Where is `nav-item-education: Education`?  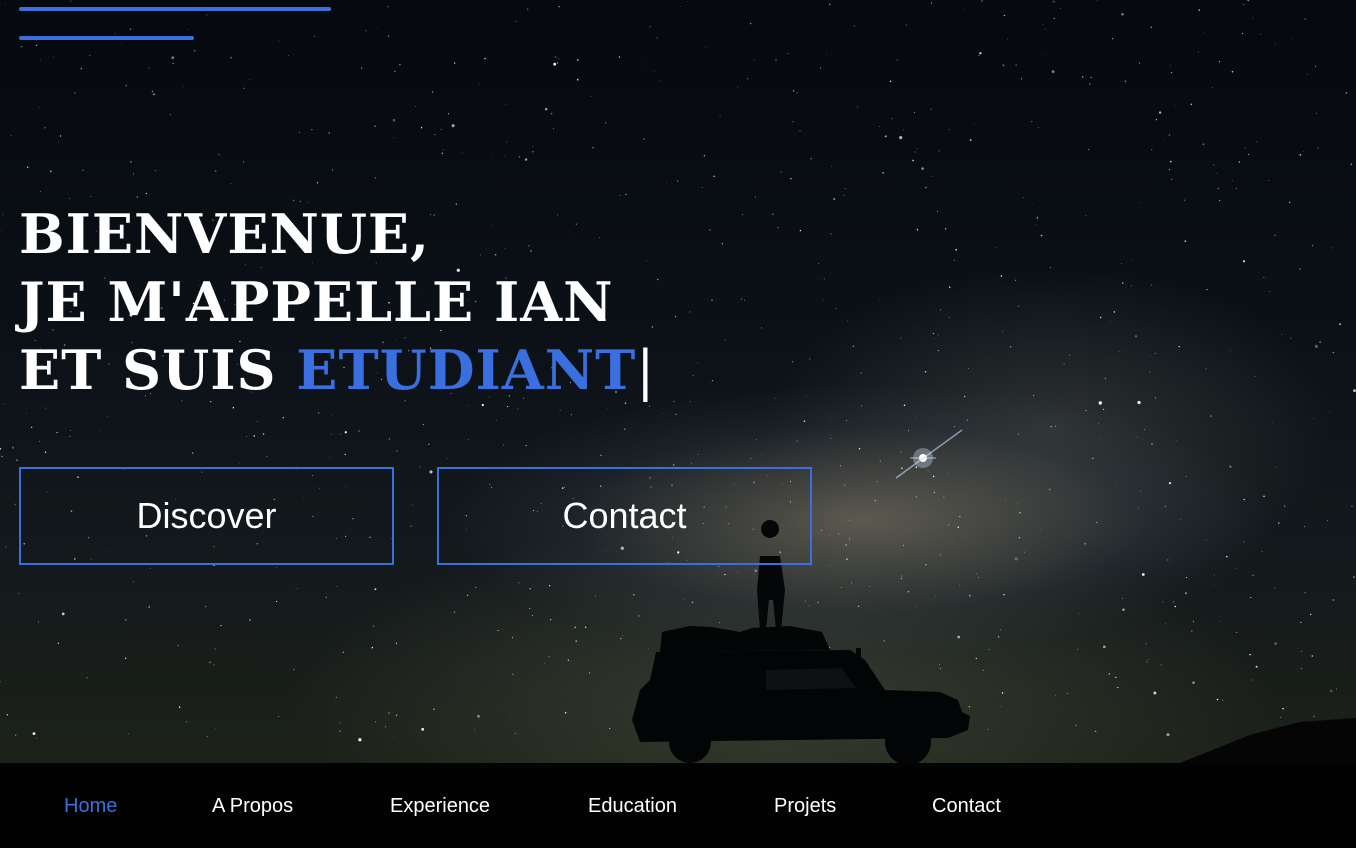 nav-item-education: Education is located at coordinates (632, 806).